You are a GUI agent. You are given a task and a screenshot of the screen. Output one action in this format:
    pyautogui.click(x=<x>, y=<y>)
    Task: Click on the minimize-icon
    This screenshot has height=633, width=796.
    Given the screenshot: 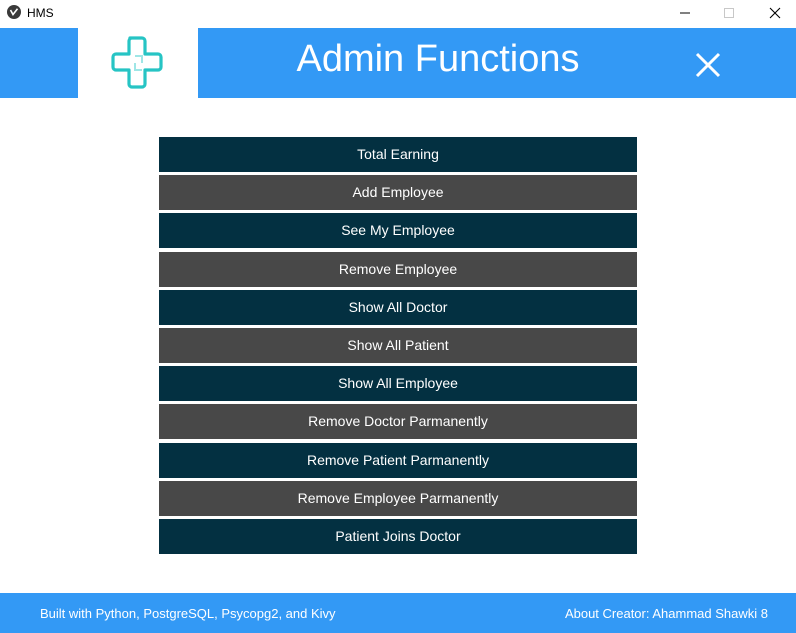 What is the action you would take?
    pyautogui.click(x=685, y=13)
    